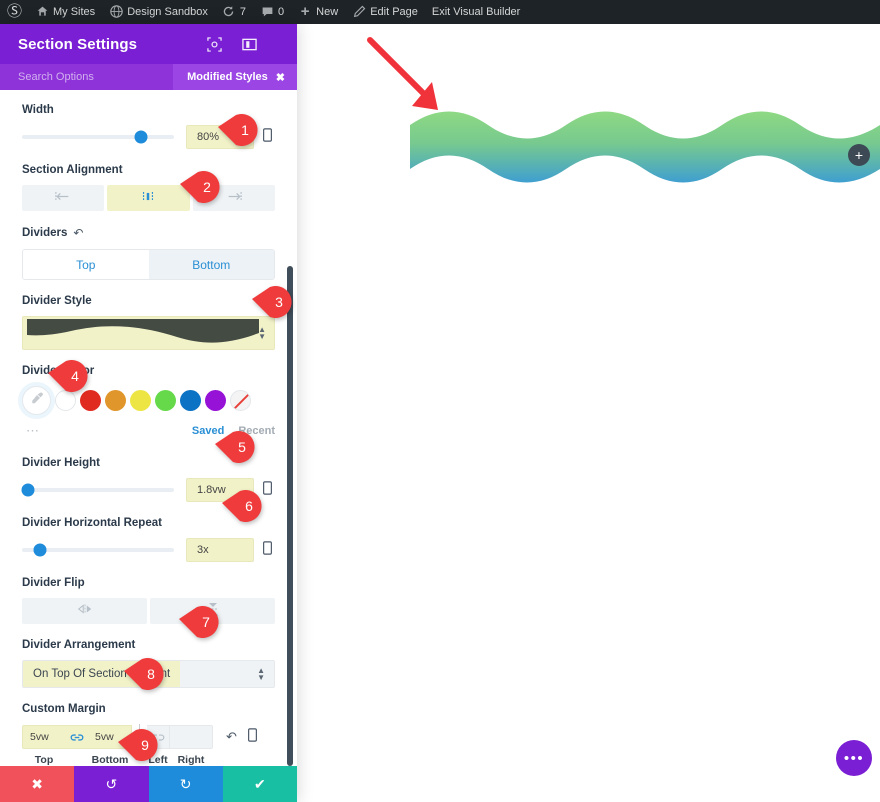  What do you see at coordinates (476, 12) in the screenshot?
I see `adminbar-item-exit-visual-builder: Exit Visual Builder` at bounding box center [476, 12].